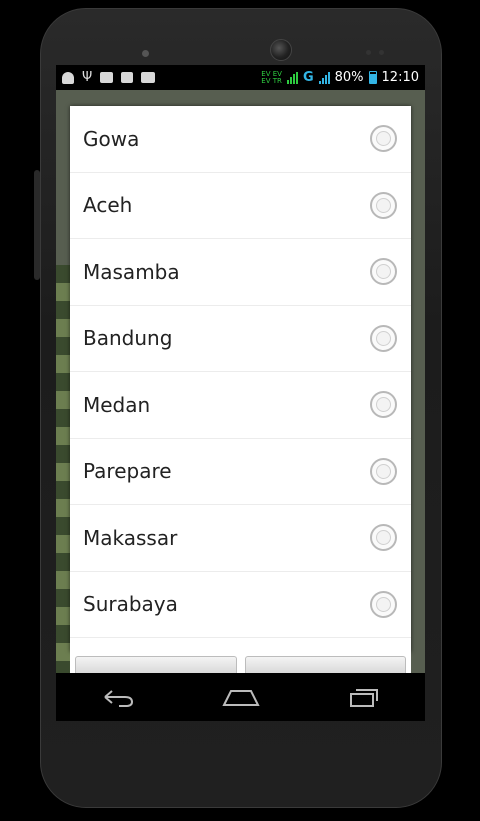 This screenshot has width=480, height=821. Describe the element at coordinates (240, 77) in the screenshot. I see `status-bar: Ψ EV EV EV TR G 80% 12:10` at that location.